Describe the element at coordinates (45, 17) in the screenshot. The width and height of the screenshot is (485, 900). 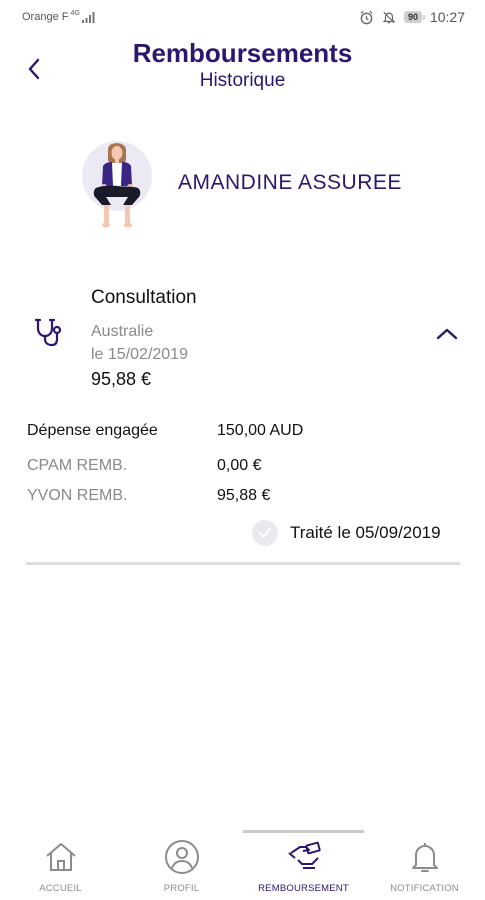
I see `carrier-name: Orange F` at that location.